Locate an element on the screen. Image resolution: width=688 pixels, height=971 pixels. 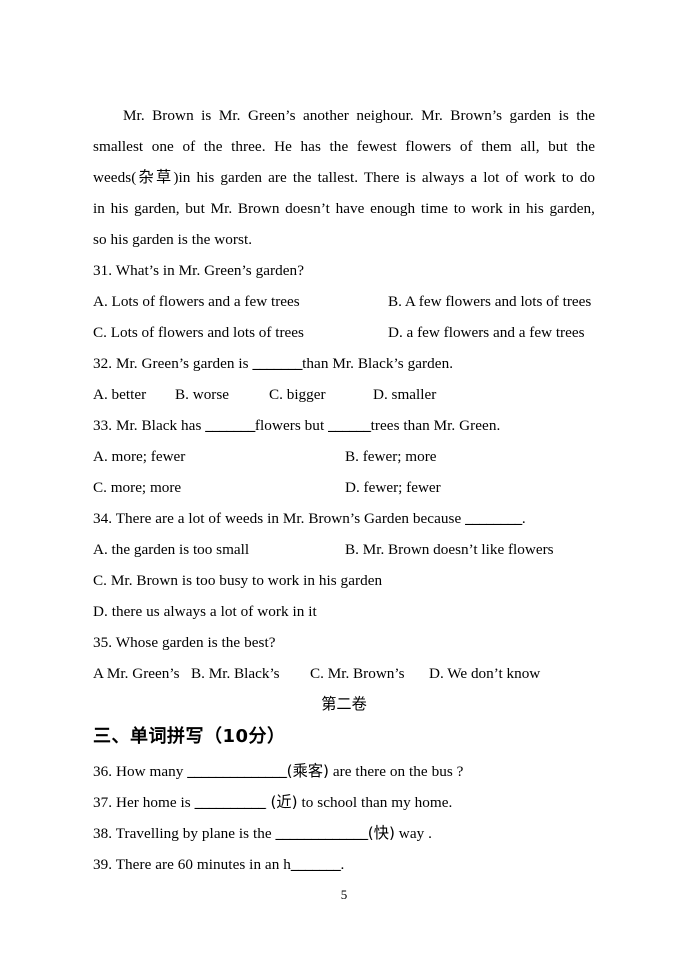
chinese-hint: (快) is located at coordinates (381, 833).